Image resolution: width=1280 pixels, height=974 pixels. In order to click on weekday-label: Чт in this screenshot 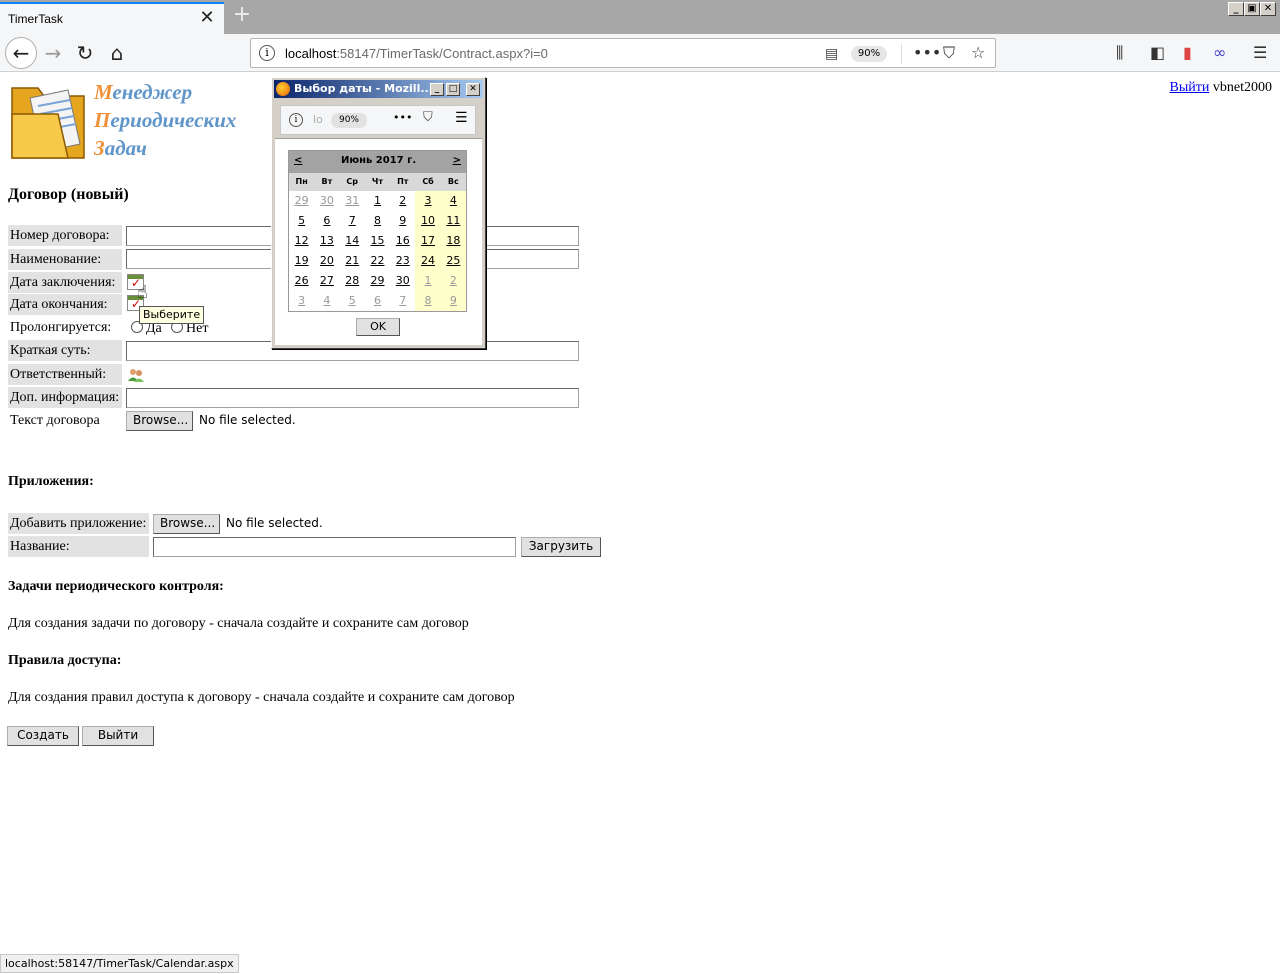, I will do `click(377, 181)`.